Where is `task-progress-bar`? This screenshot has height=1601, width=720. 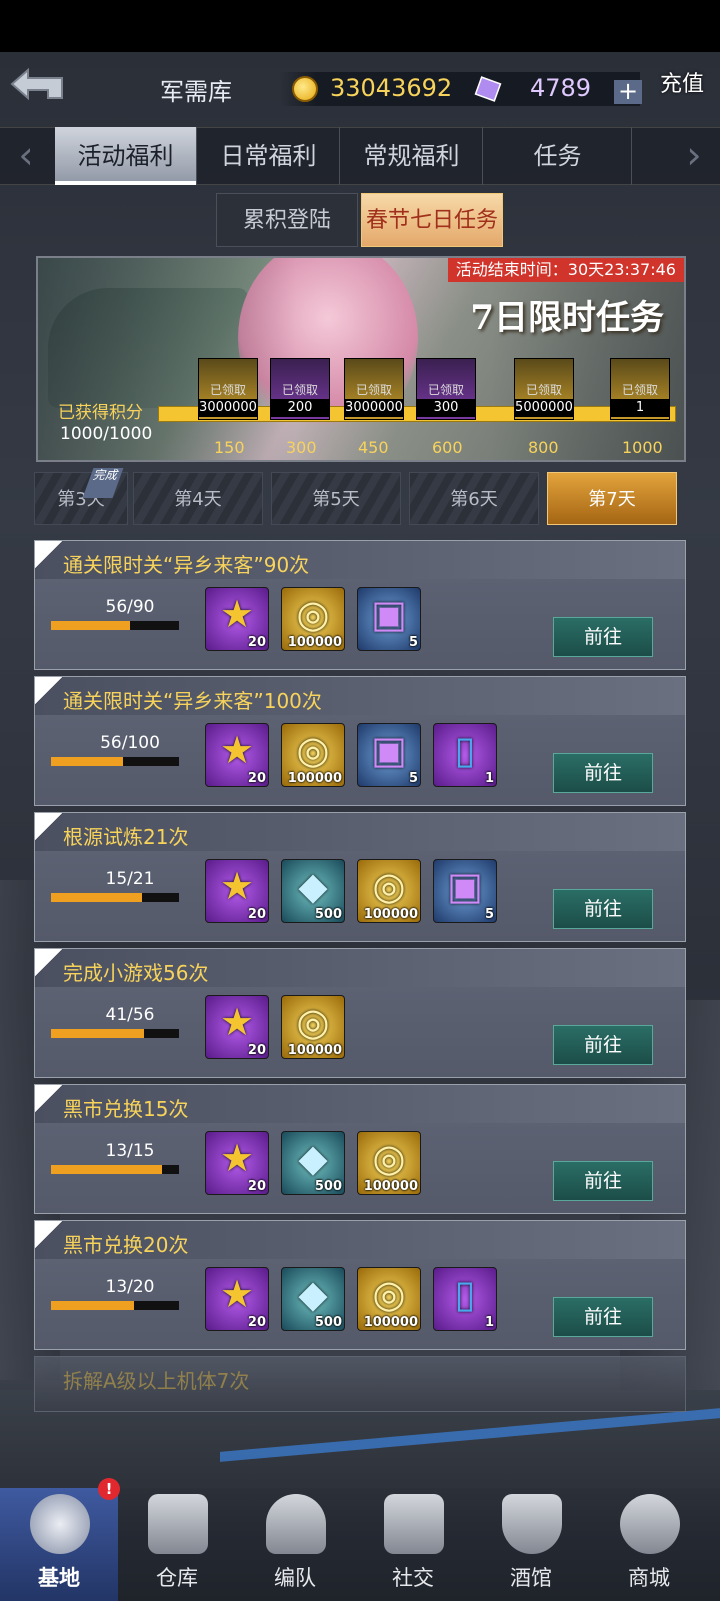
task-progress-bar is located at coordinates (115, 897).